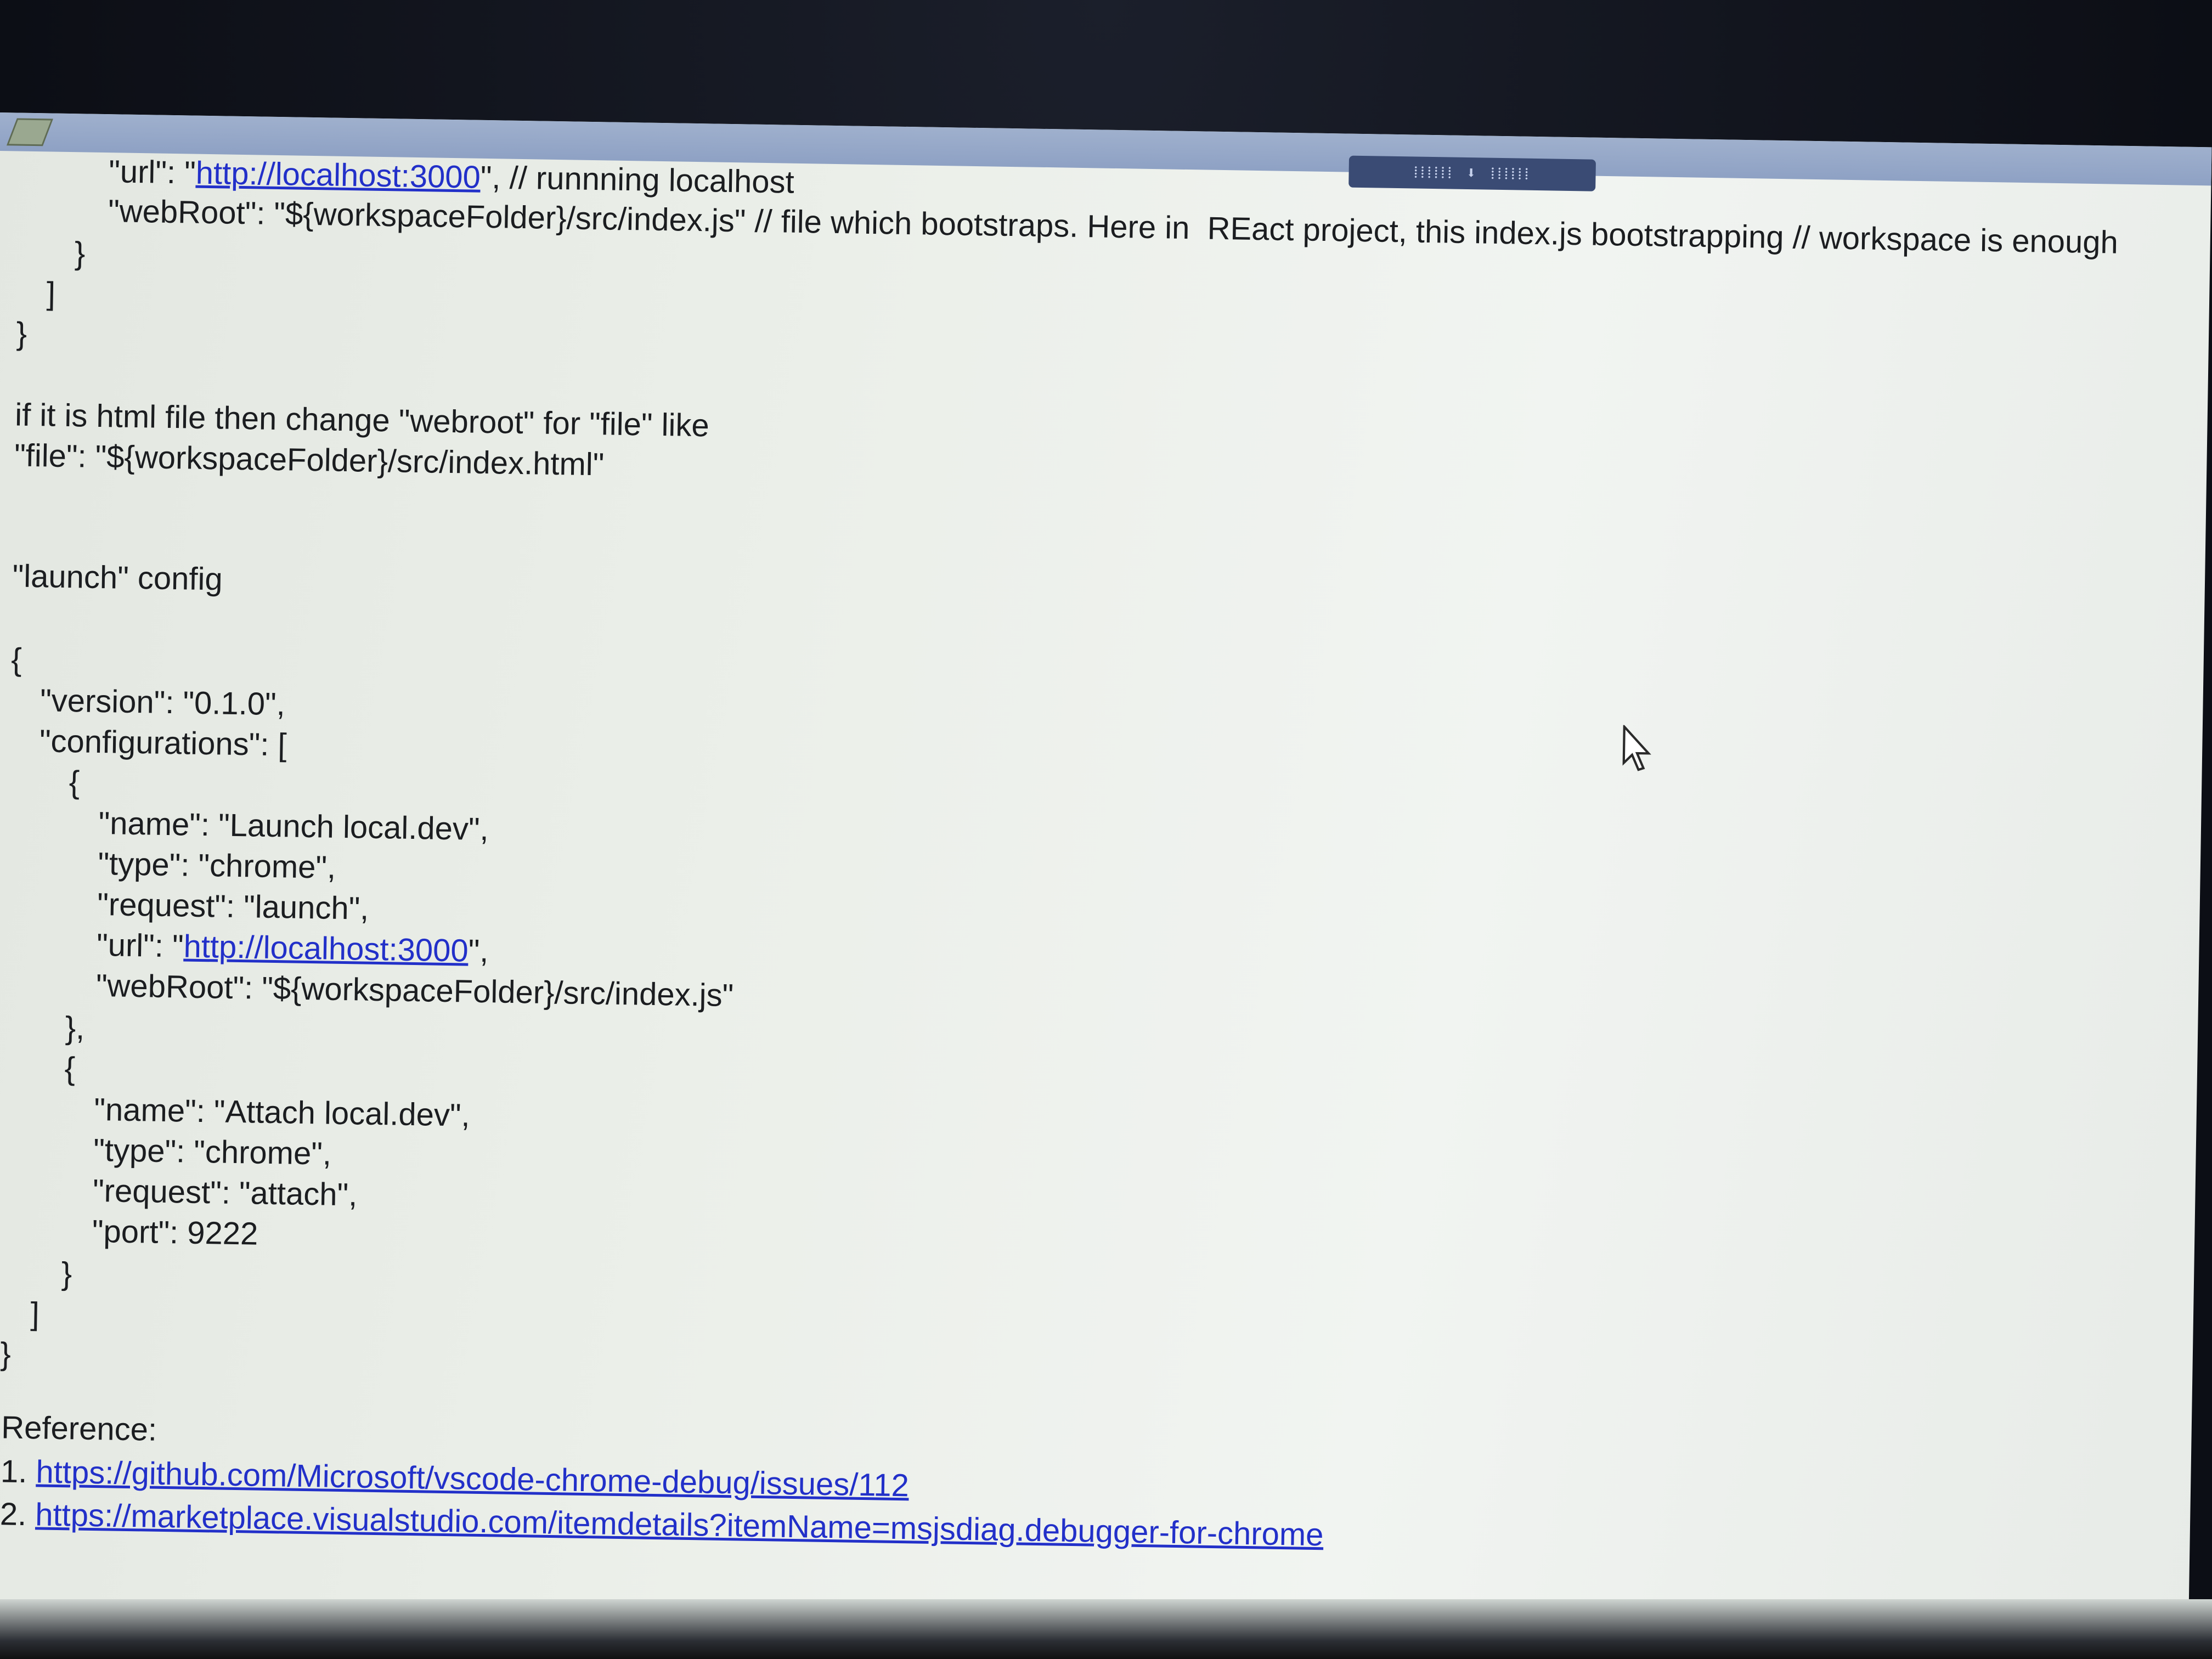 The height and width of the screenshot is (1659, 2212). Describe the element at coordinates (225, 1193) in the screenshot. I see `code-line: "request": "attach",` at that location.